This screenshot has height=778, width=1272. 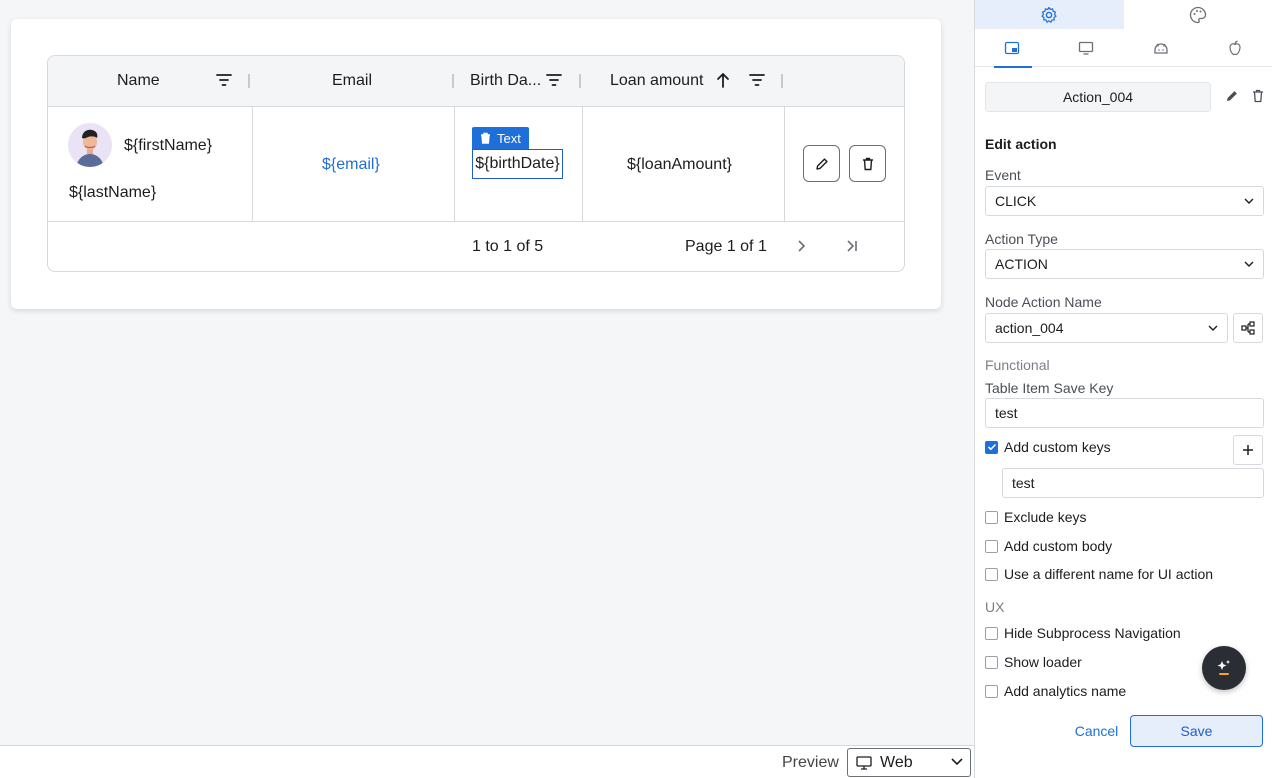 I want to click on monitor-icon, so click(x=1086, y=48).